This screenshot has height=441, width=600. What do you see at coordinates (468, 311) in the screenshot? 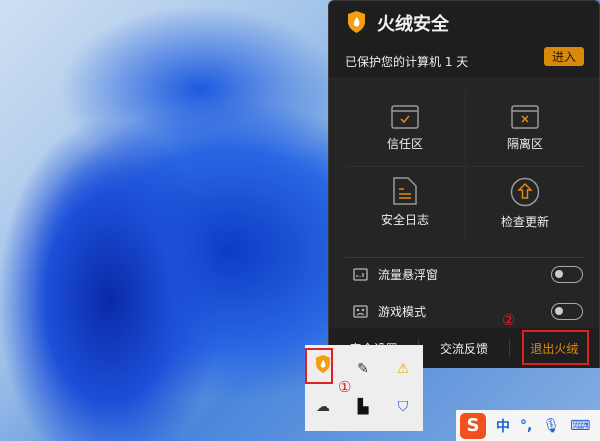
I see `toggle-row-game-mode: 游戏模式` at bounding box center [468, 311].